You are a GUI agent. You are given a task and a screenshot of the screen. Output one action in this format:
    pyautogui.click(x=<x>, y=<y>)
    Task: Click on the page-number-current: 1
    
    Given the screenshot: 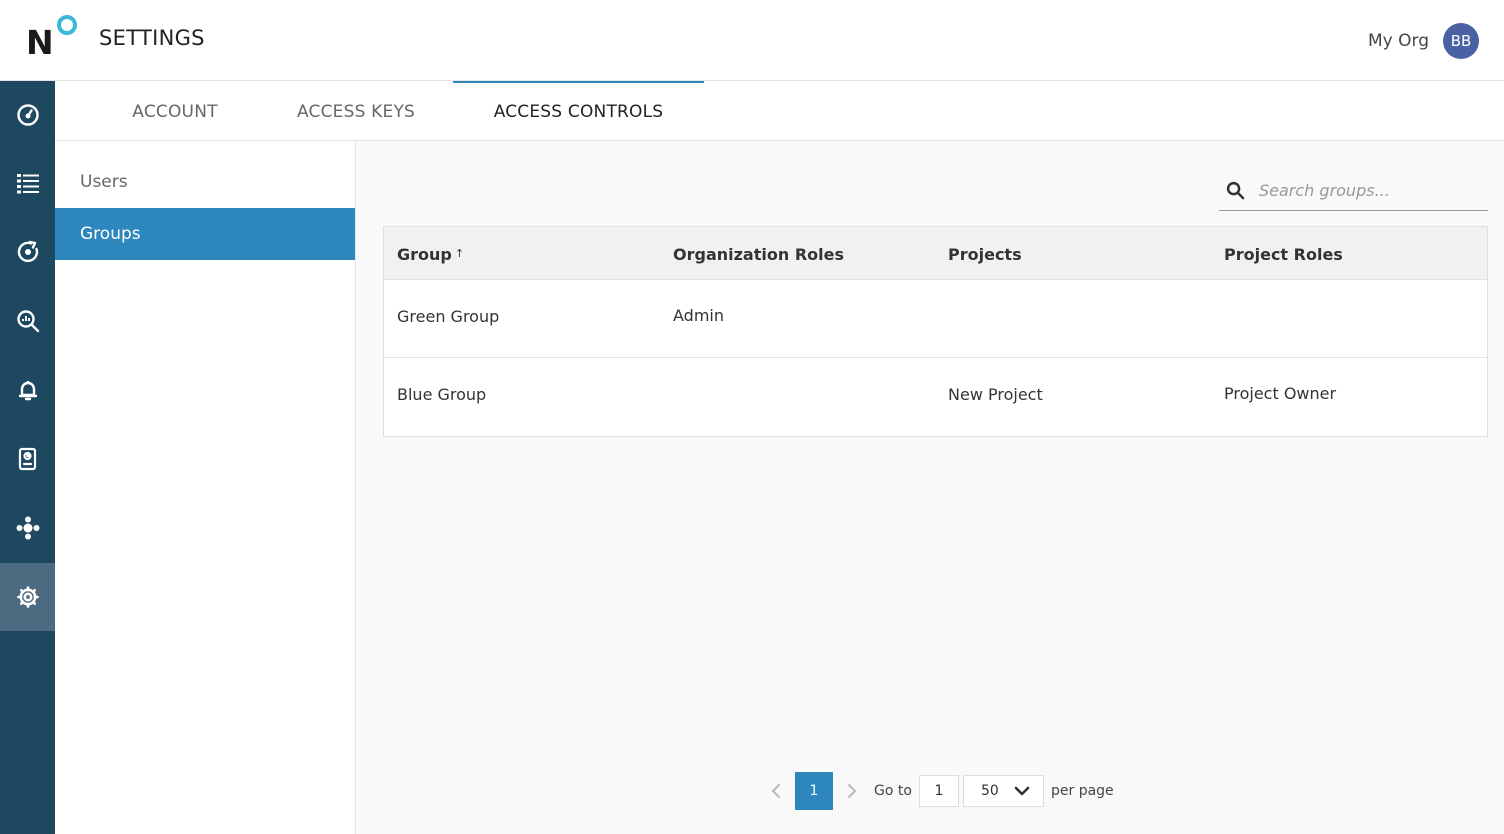 What is the action you would take?
    pyautogui.click(x=814, y=791)
    